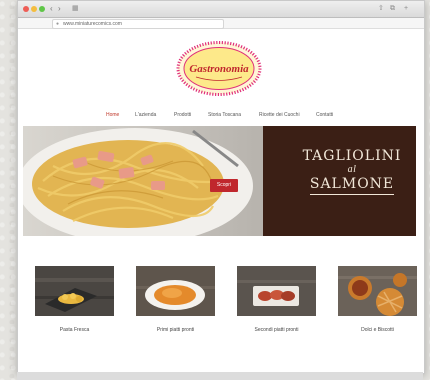 Image resolution: width=430 pixels, height=380 pixels. Describe the element at coordinates (220, 376) in the screenshot. I see `bottom-edge` at that location.